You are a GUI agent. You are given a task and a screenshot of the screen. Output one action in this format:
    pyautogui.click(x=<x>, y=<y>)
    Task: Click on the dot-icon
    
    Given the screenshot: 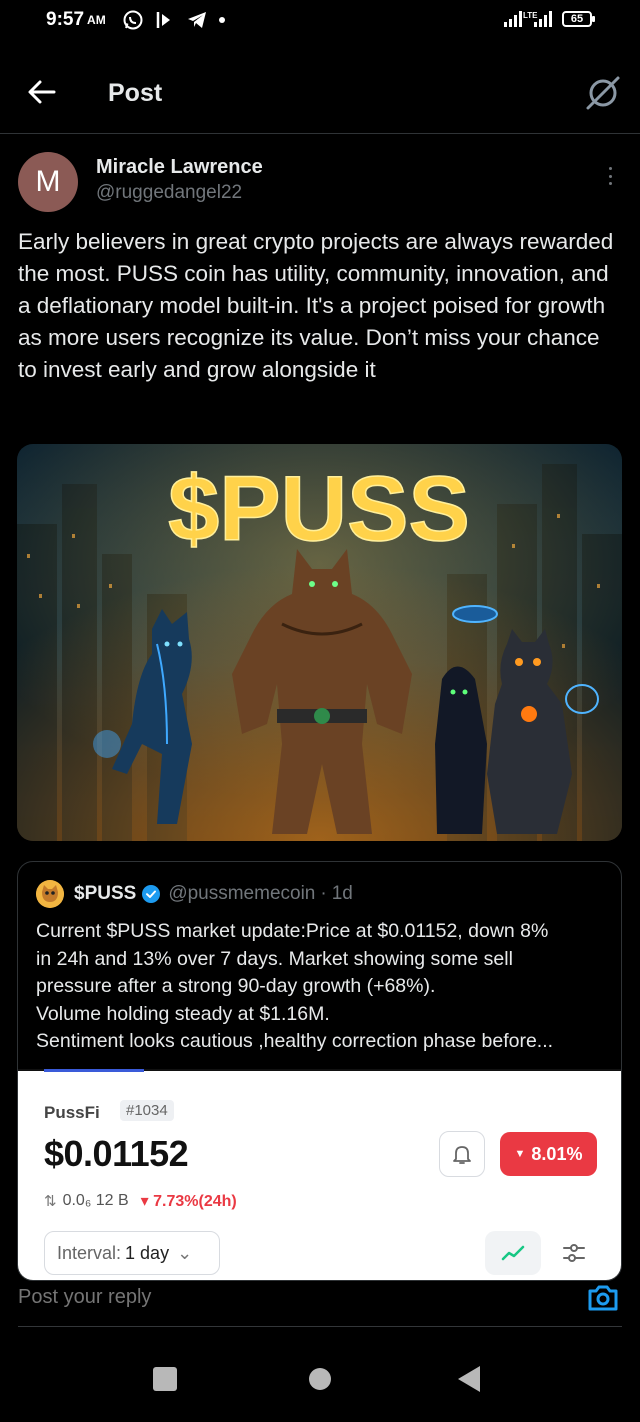 What is the action you would take?
    pyautogui.click(x=221, y=20)
    